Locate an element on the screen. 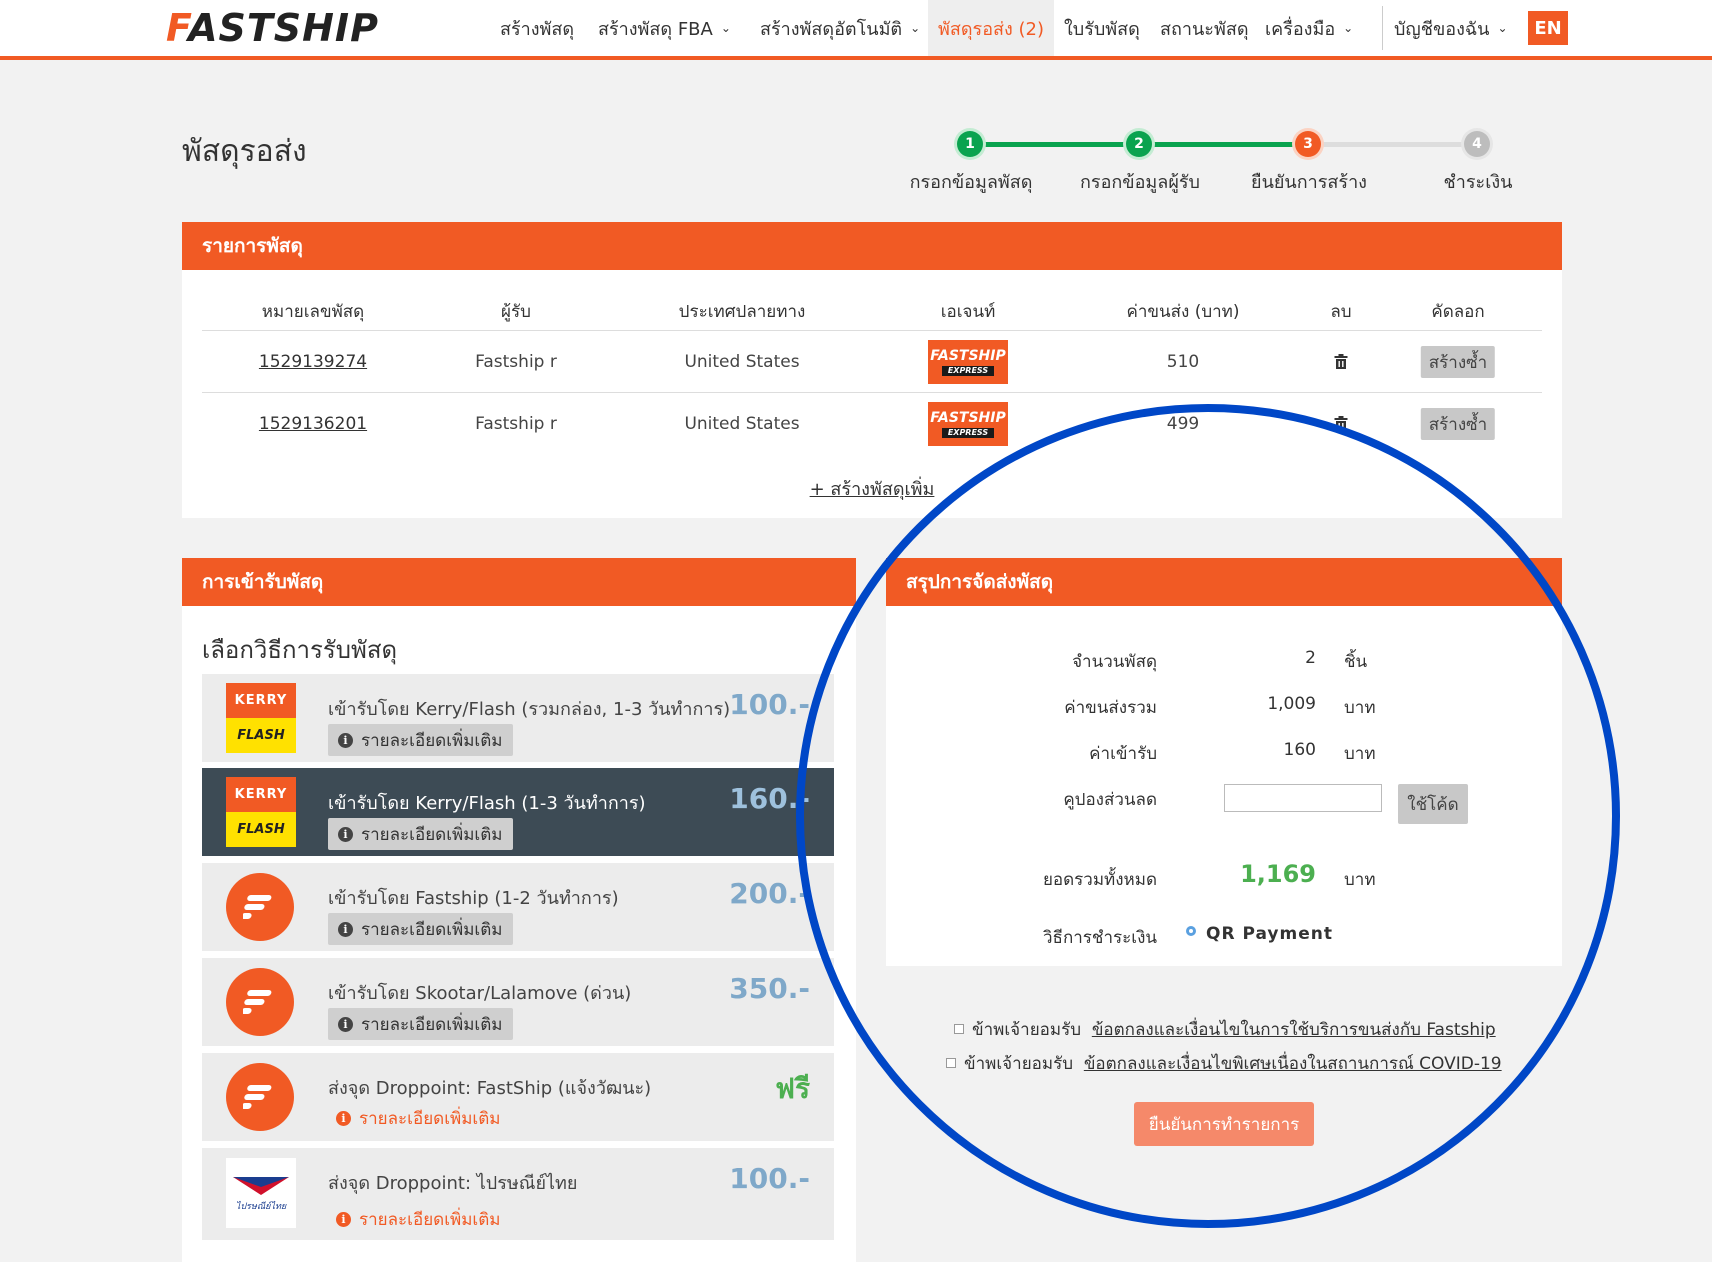  payment-method-value: QR Payment is located at coordinates (1269, 934).